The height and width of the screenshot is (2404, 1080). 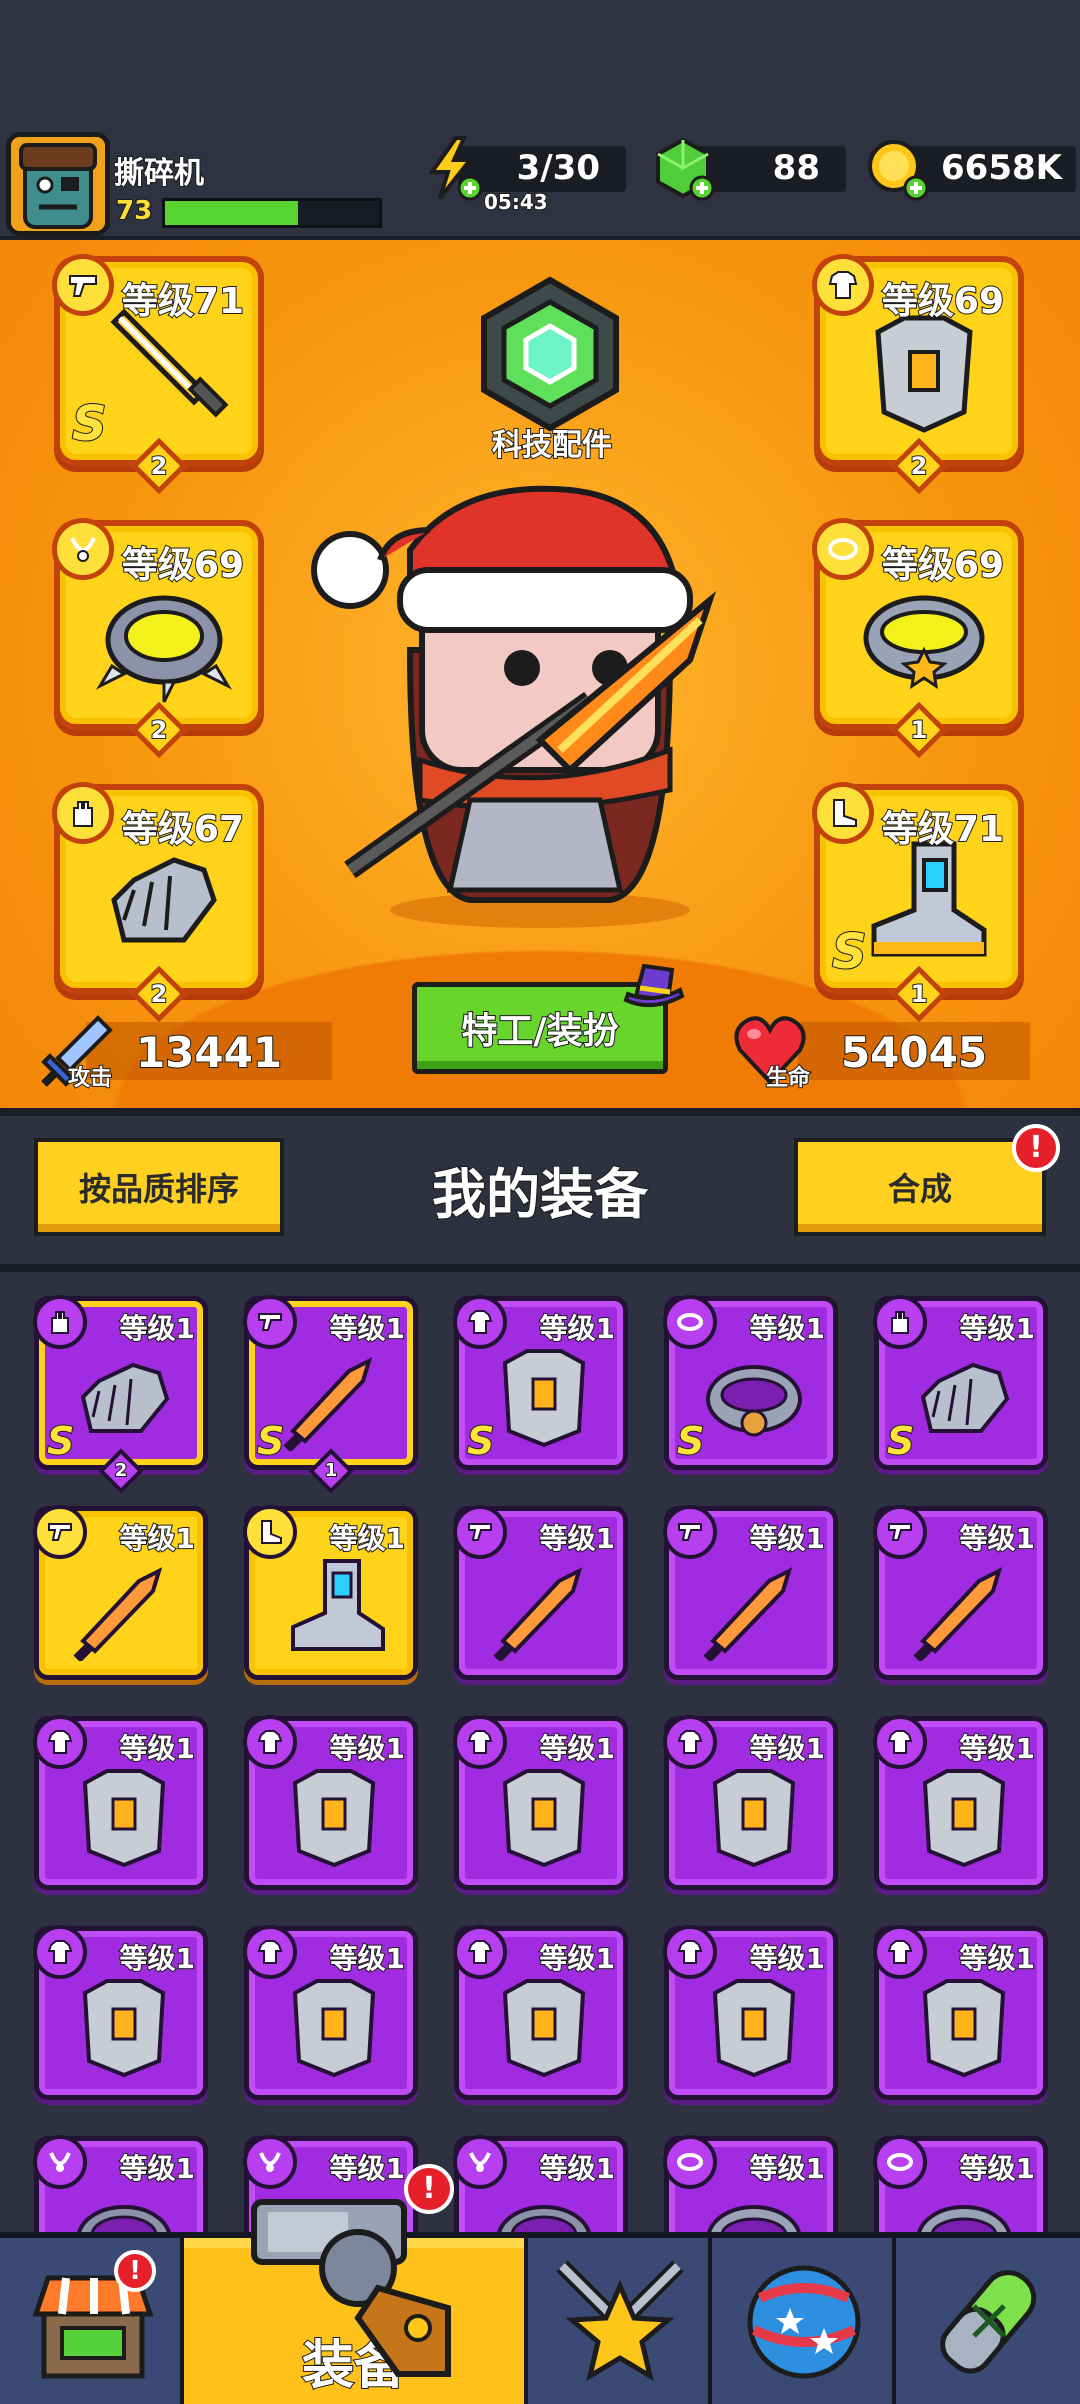 I want to click on belt-item-icon, so click(x=754, y=1401).